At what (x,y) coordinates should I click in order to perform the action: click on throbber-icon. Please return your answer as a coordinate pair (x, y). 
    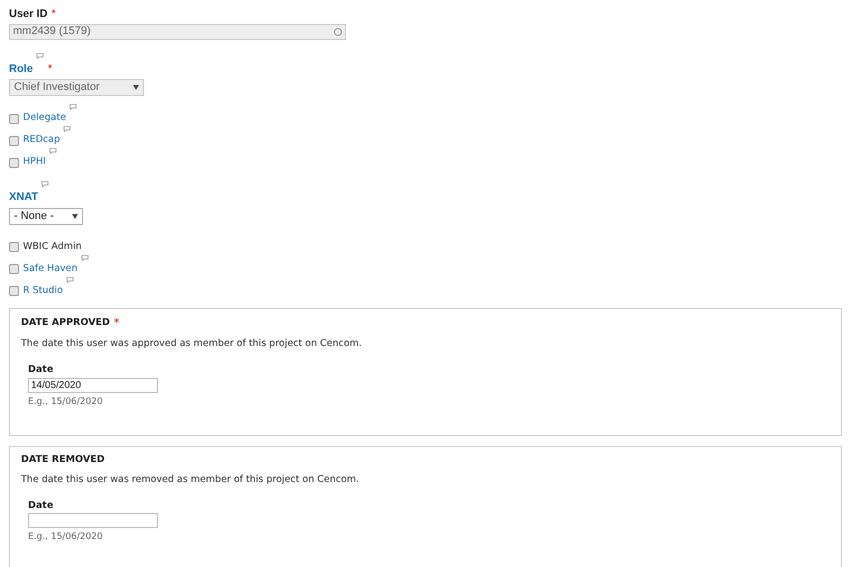
    Looking at the image, I should click on (338, 32).